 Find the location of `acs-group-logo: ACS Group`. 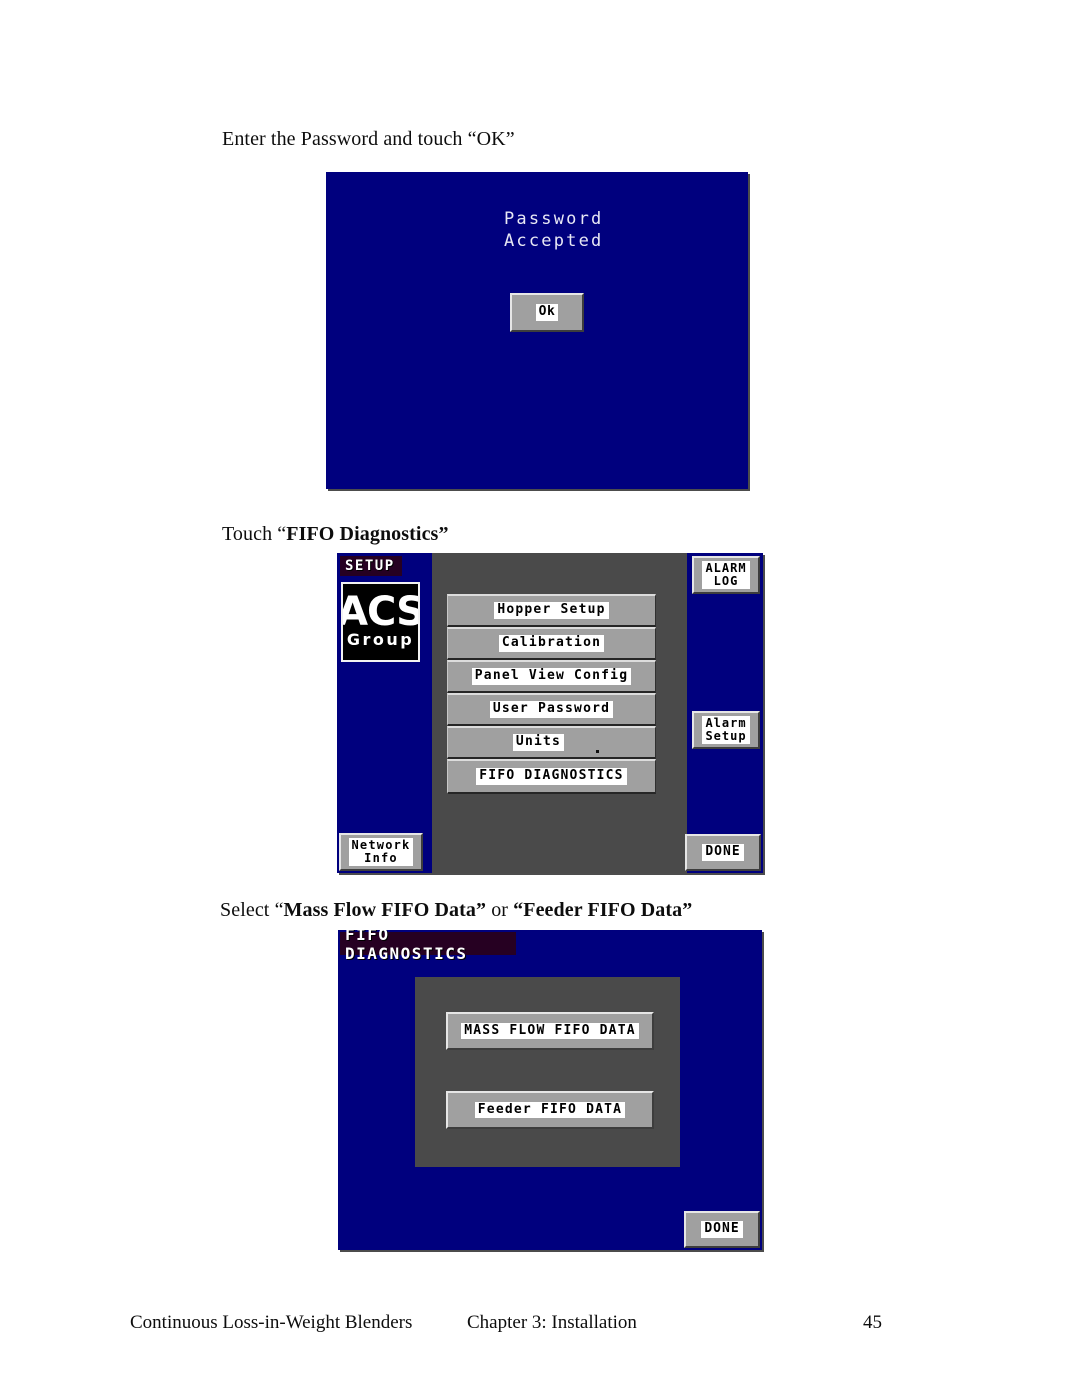

acs-group-logo: ACS Group is located at coordinates (380, 622).